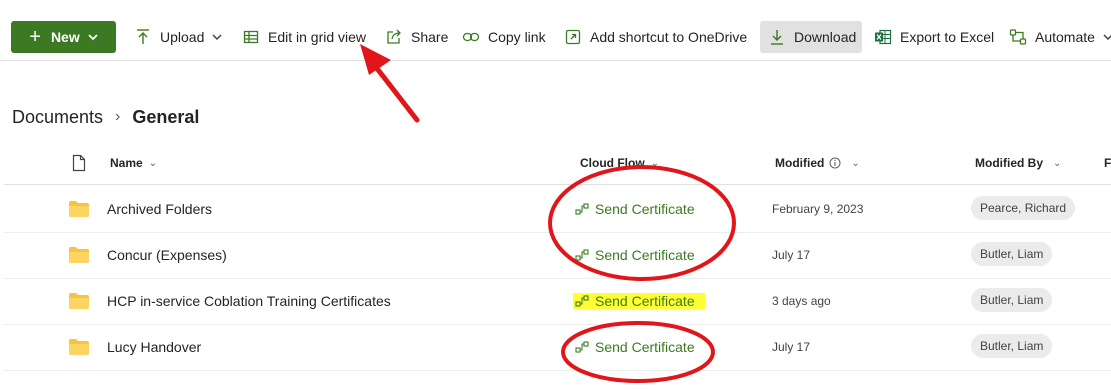 Image resolution: width=1111 pixels, height=390 pixels. I want to click on upload-button: Upload, so click(178, 37).